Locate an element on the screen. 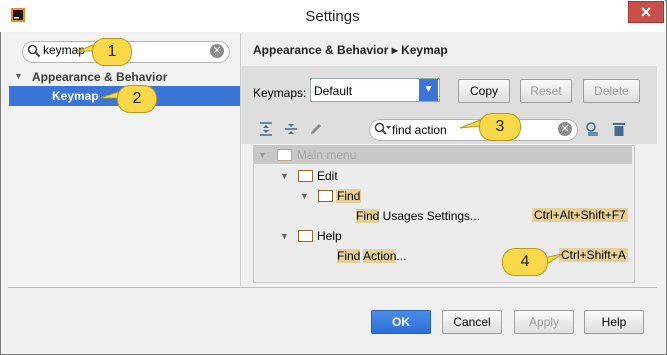 The height and width of the screenshot is (355, 667). callout-1: 1 is located at coordinates (112, 52).